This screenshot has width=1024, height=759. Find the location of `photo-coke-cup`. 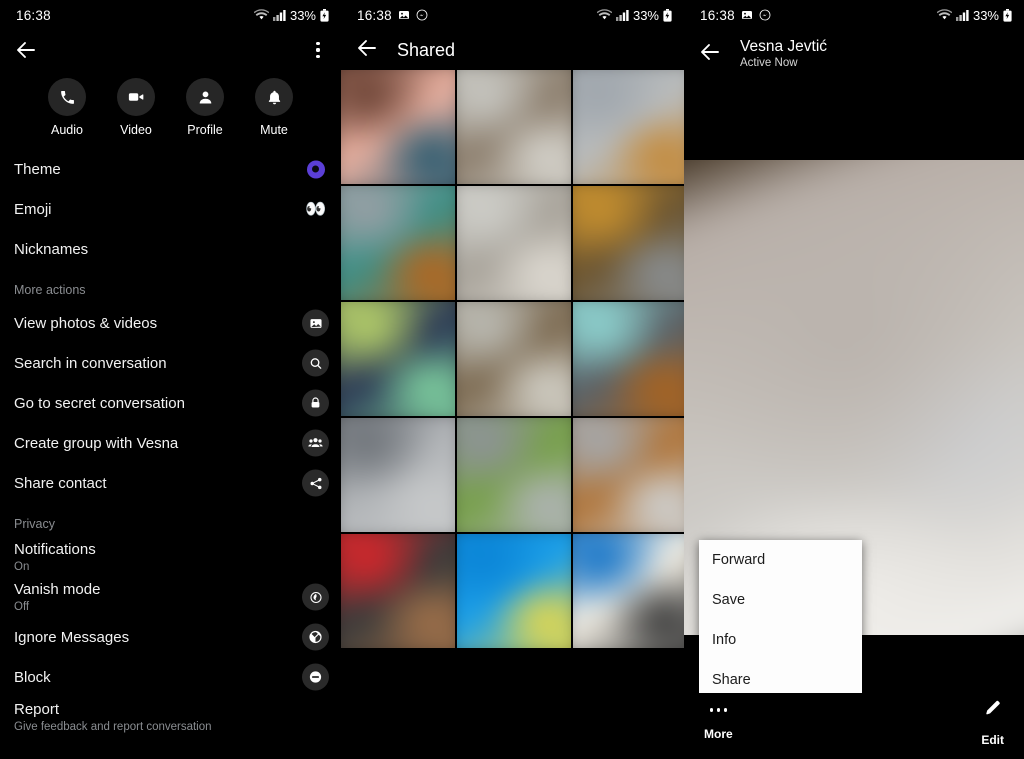

photo-coke-cup is located at coordinates (398, 591).